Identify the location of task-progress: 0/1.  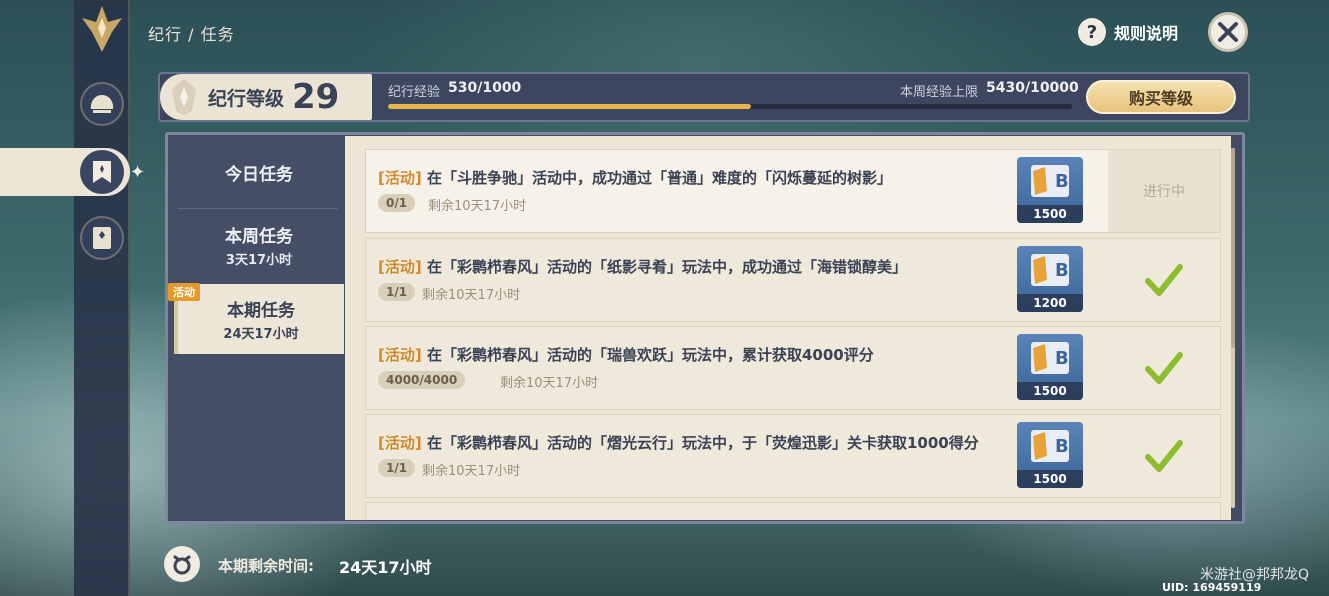
(397, 203).